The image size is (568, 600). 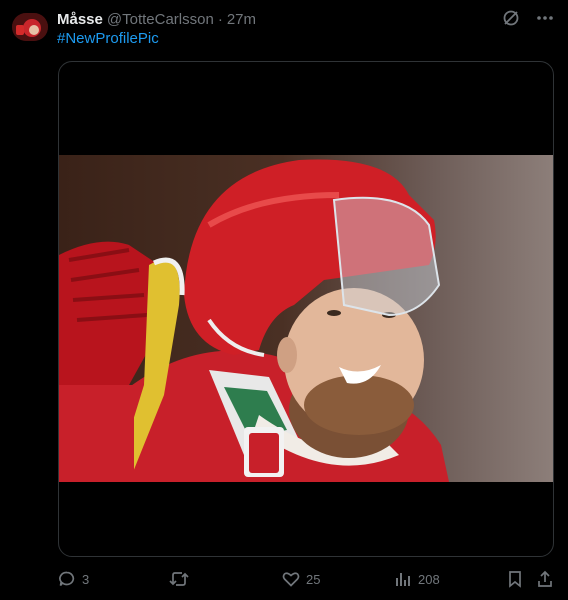 What do you see at coordinates (80, 19) in the screenshot?
I see `display-name: Måsse` at bounding box center [80, 19].